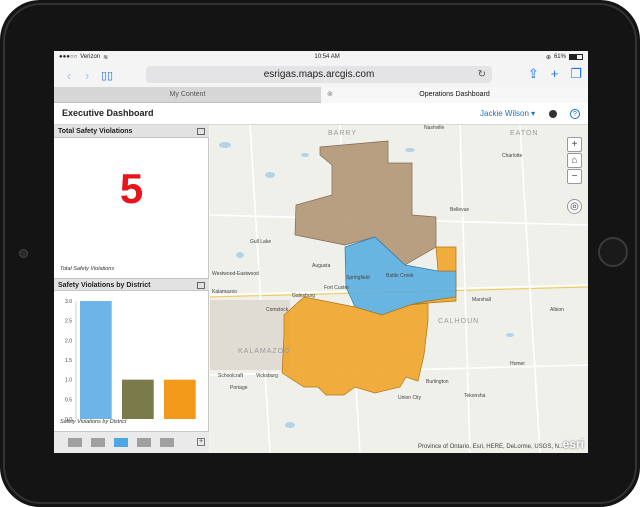 The height and width of the screenshot is (507, 640). Describe the element at coordinates (224, 292) in the screenshot. I see `place-label: Kalamazoo` at that location.